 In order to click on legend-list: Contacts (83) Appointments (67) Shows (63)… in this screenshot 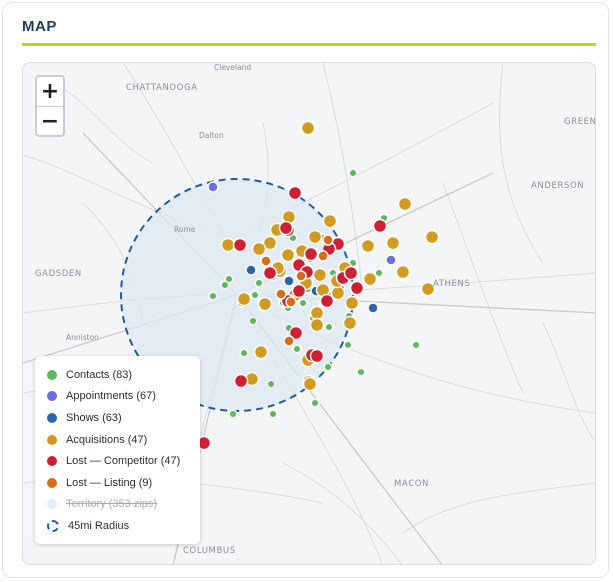, I will do `click(123, 450)`.